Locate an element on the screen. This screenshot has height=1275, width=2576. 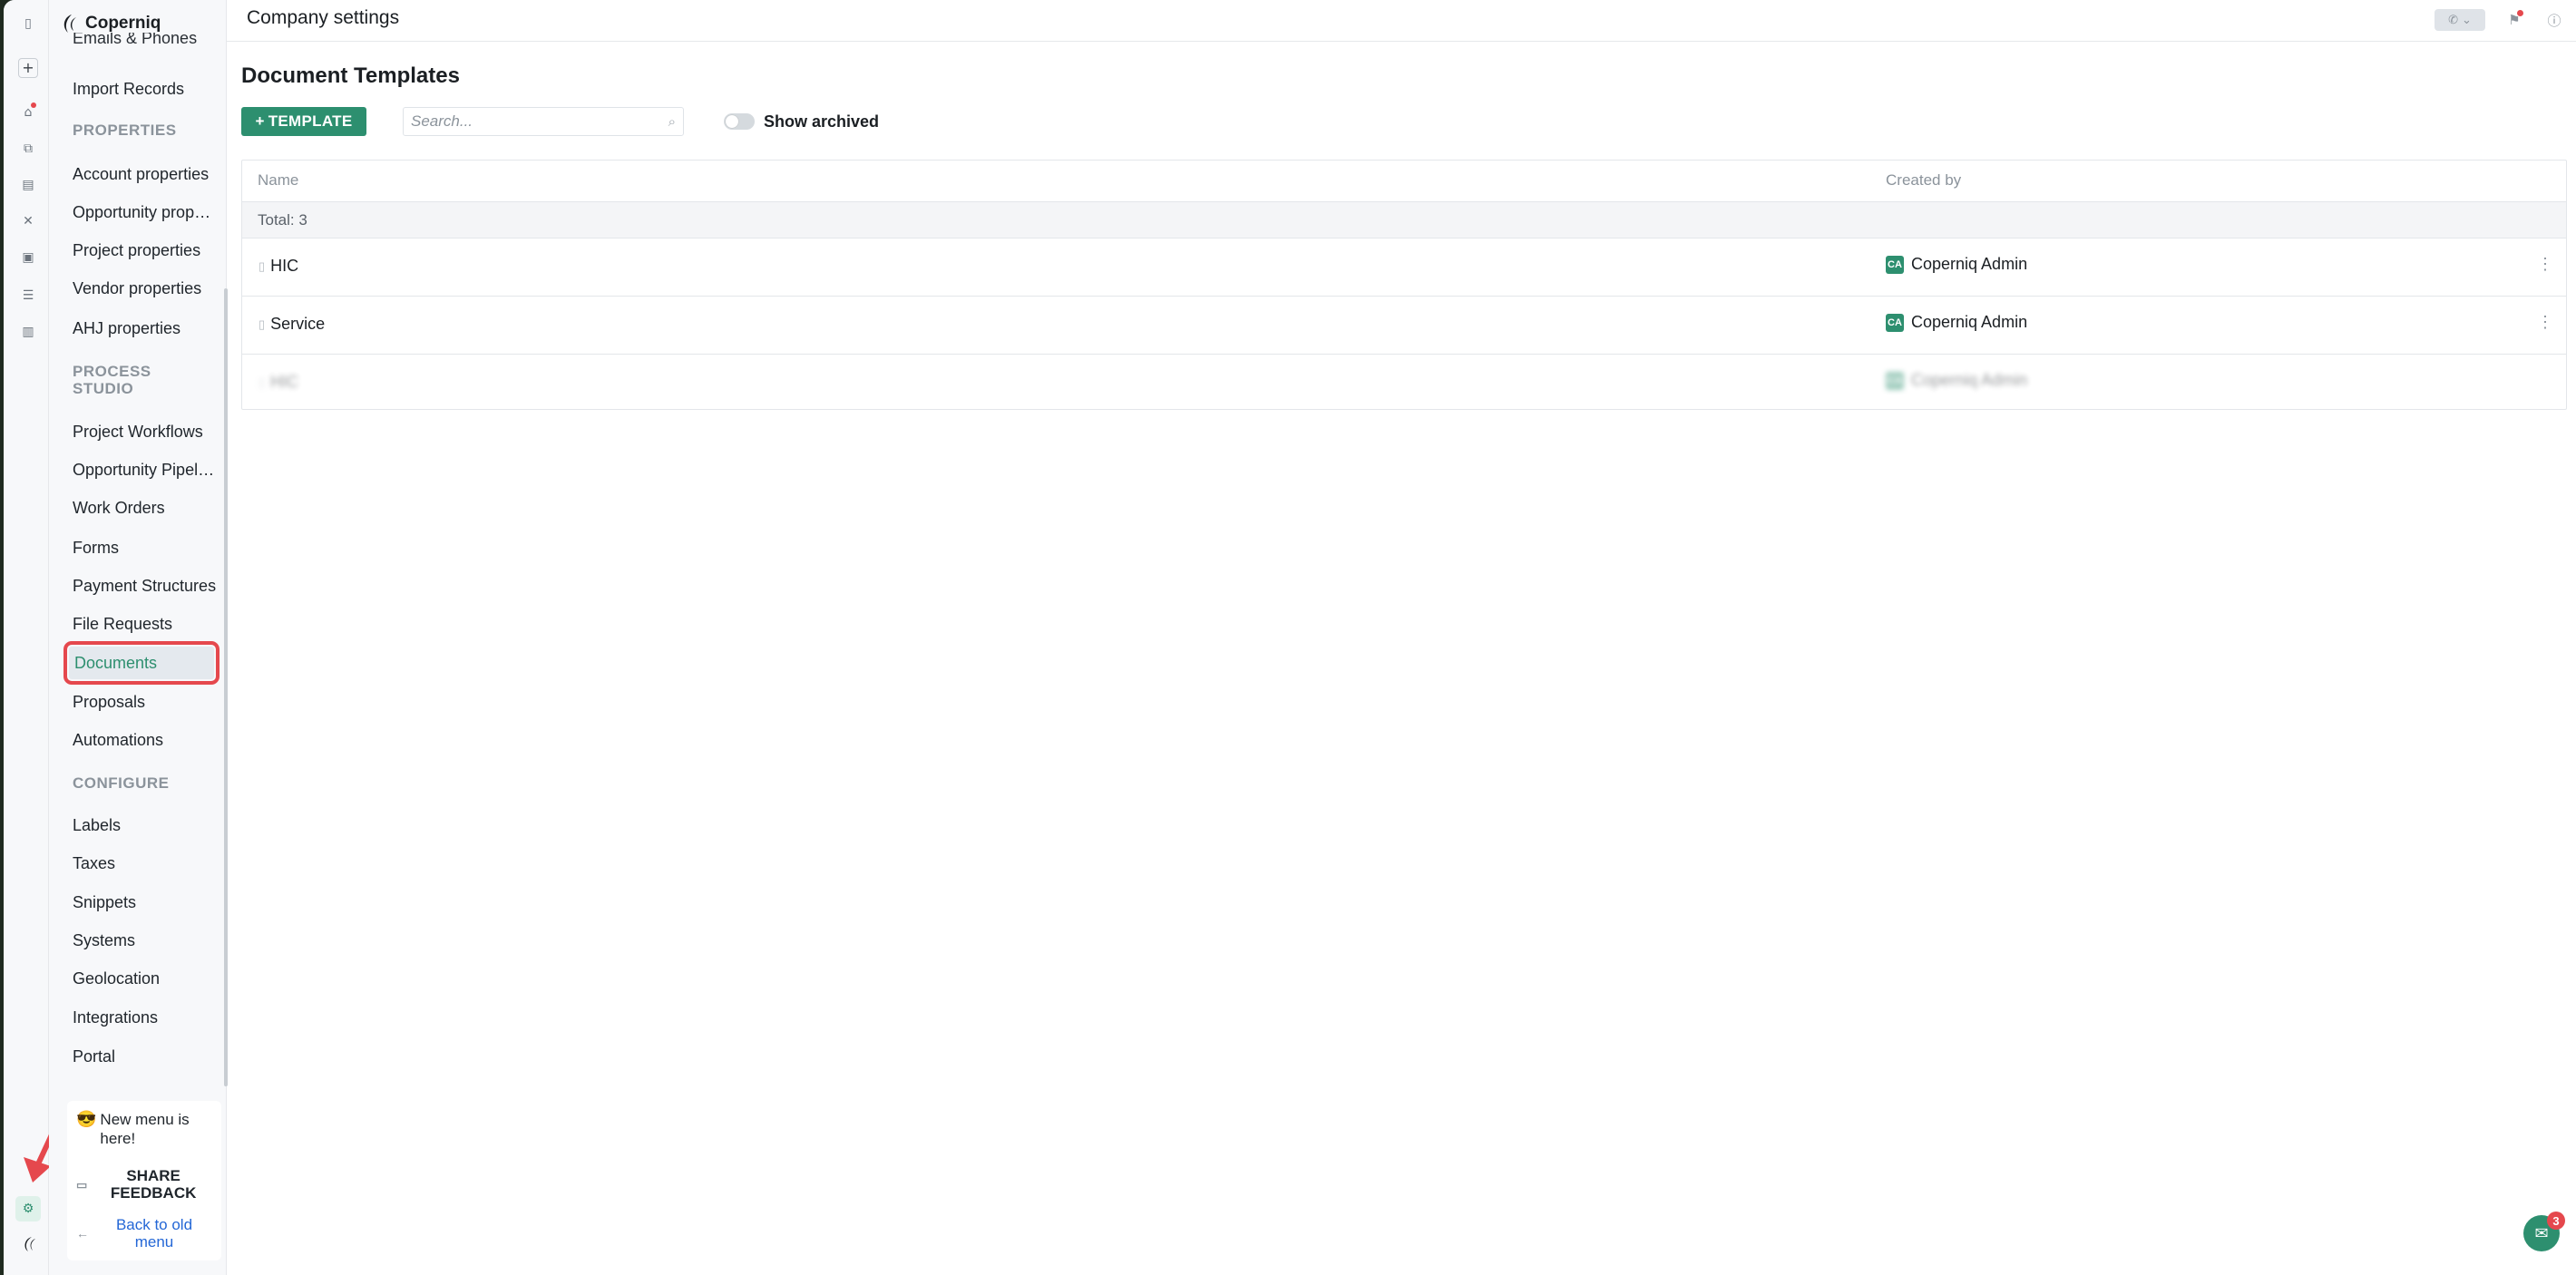
section-title-process-studio: PROCESS STUDIO is located at coordinates (112, 380).